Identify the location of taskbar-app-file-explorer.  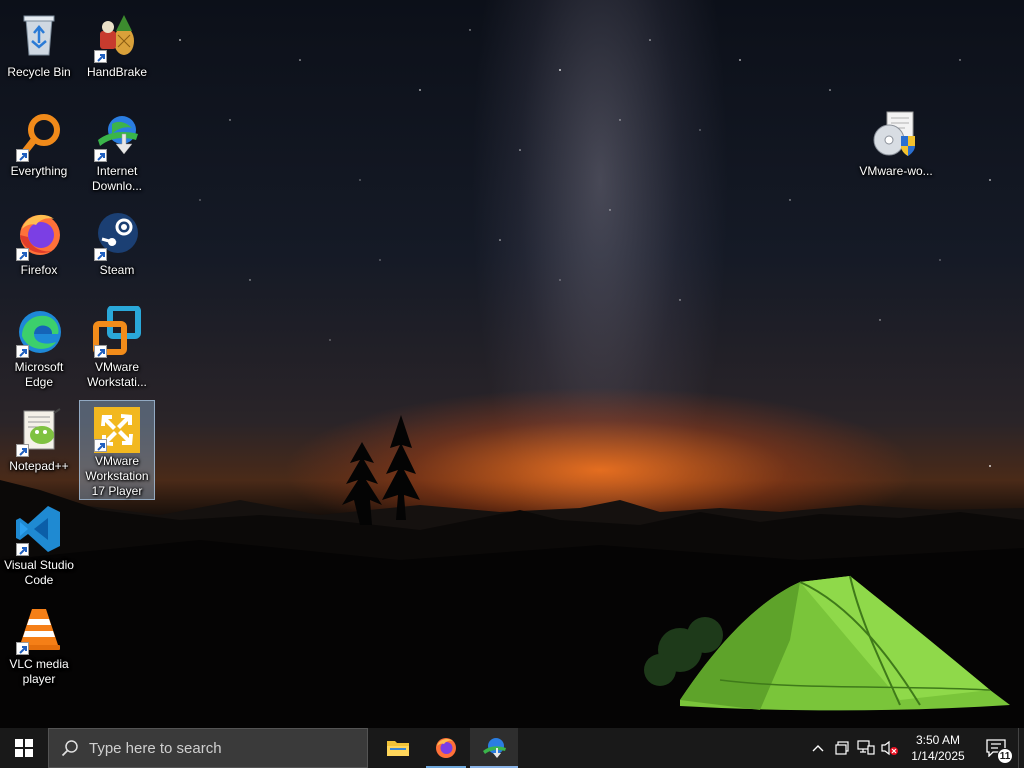
(398, 748).